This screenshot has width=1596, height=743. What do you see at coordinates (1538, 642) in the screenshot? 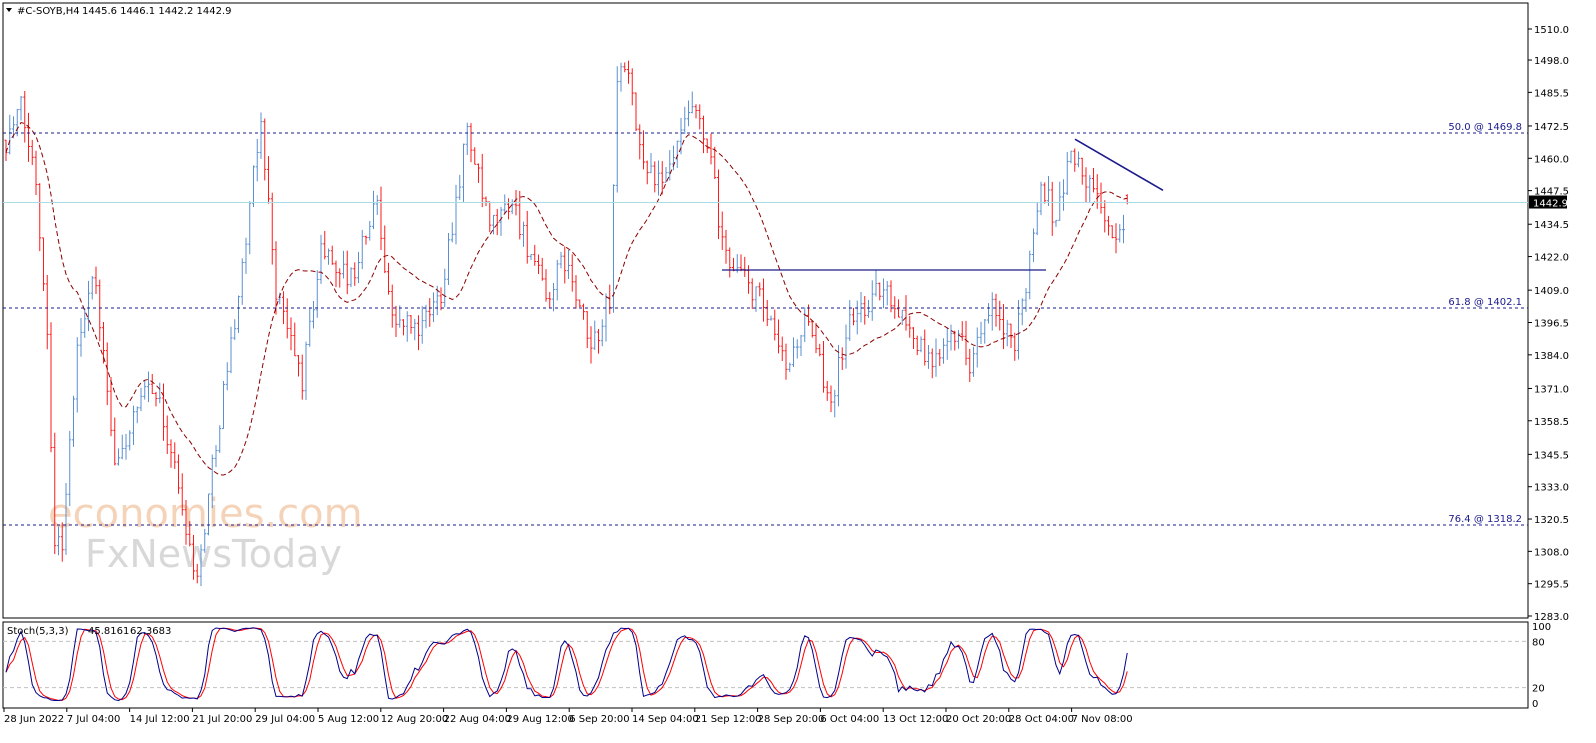
I see `stoch-axis-label: 80` at bounding box center [1538, 642].